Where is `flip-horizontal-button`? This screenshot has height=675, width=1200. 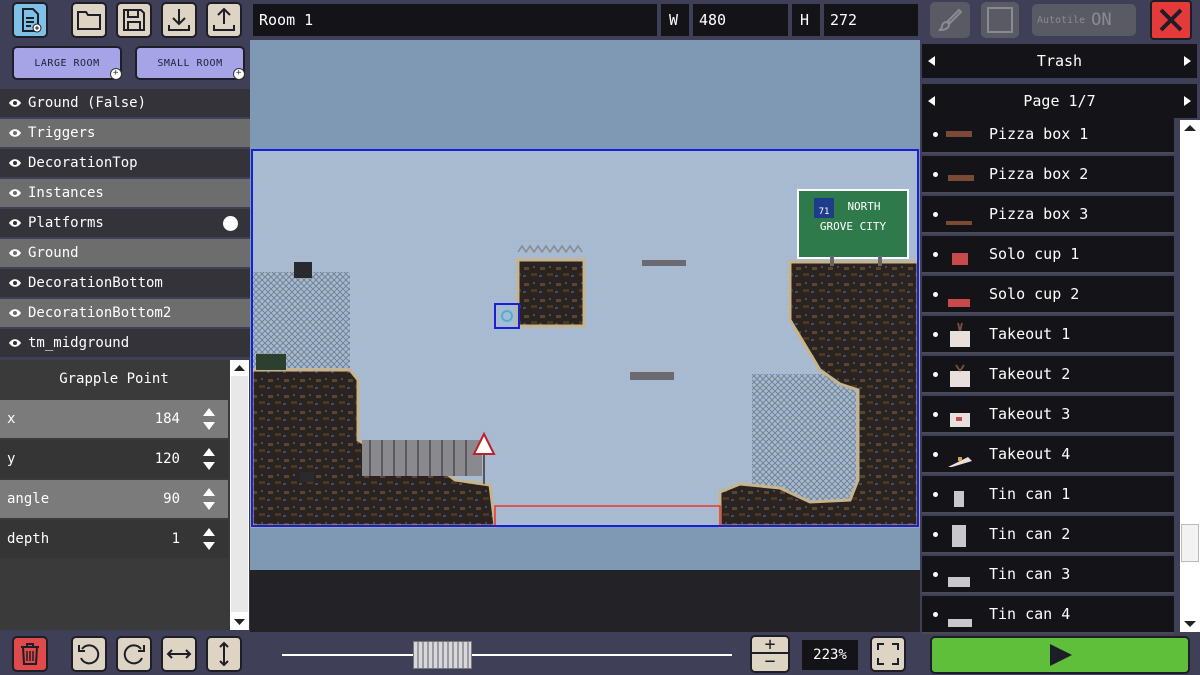
flip-horizontal-button is located at coordinates (179, 654).